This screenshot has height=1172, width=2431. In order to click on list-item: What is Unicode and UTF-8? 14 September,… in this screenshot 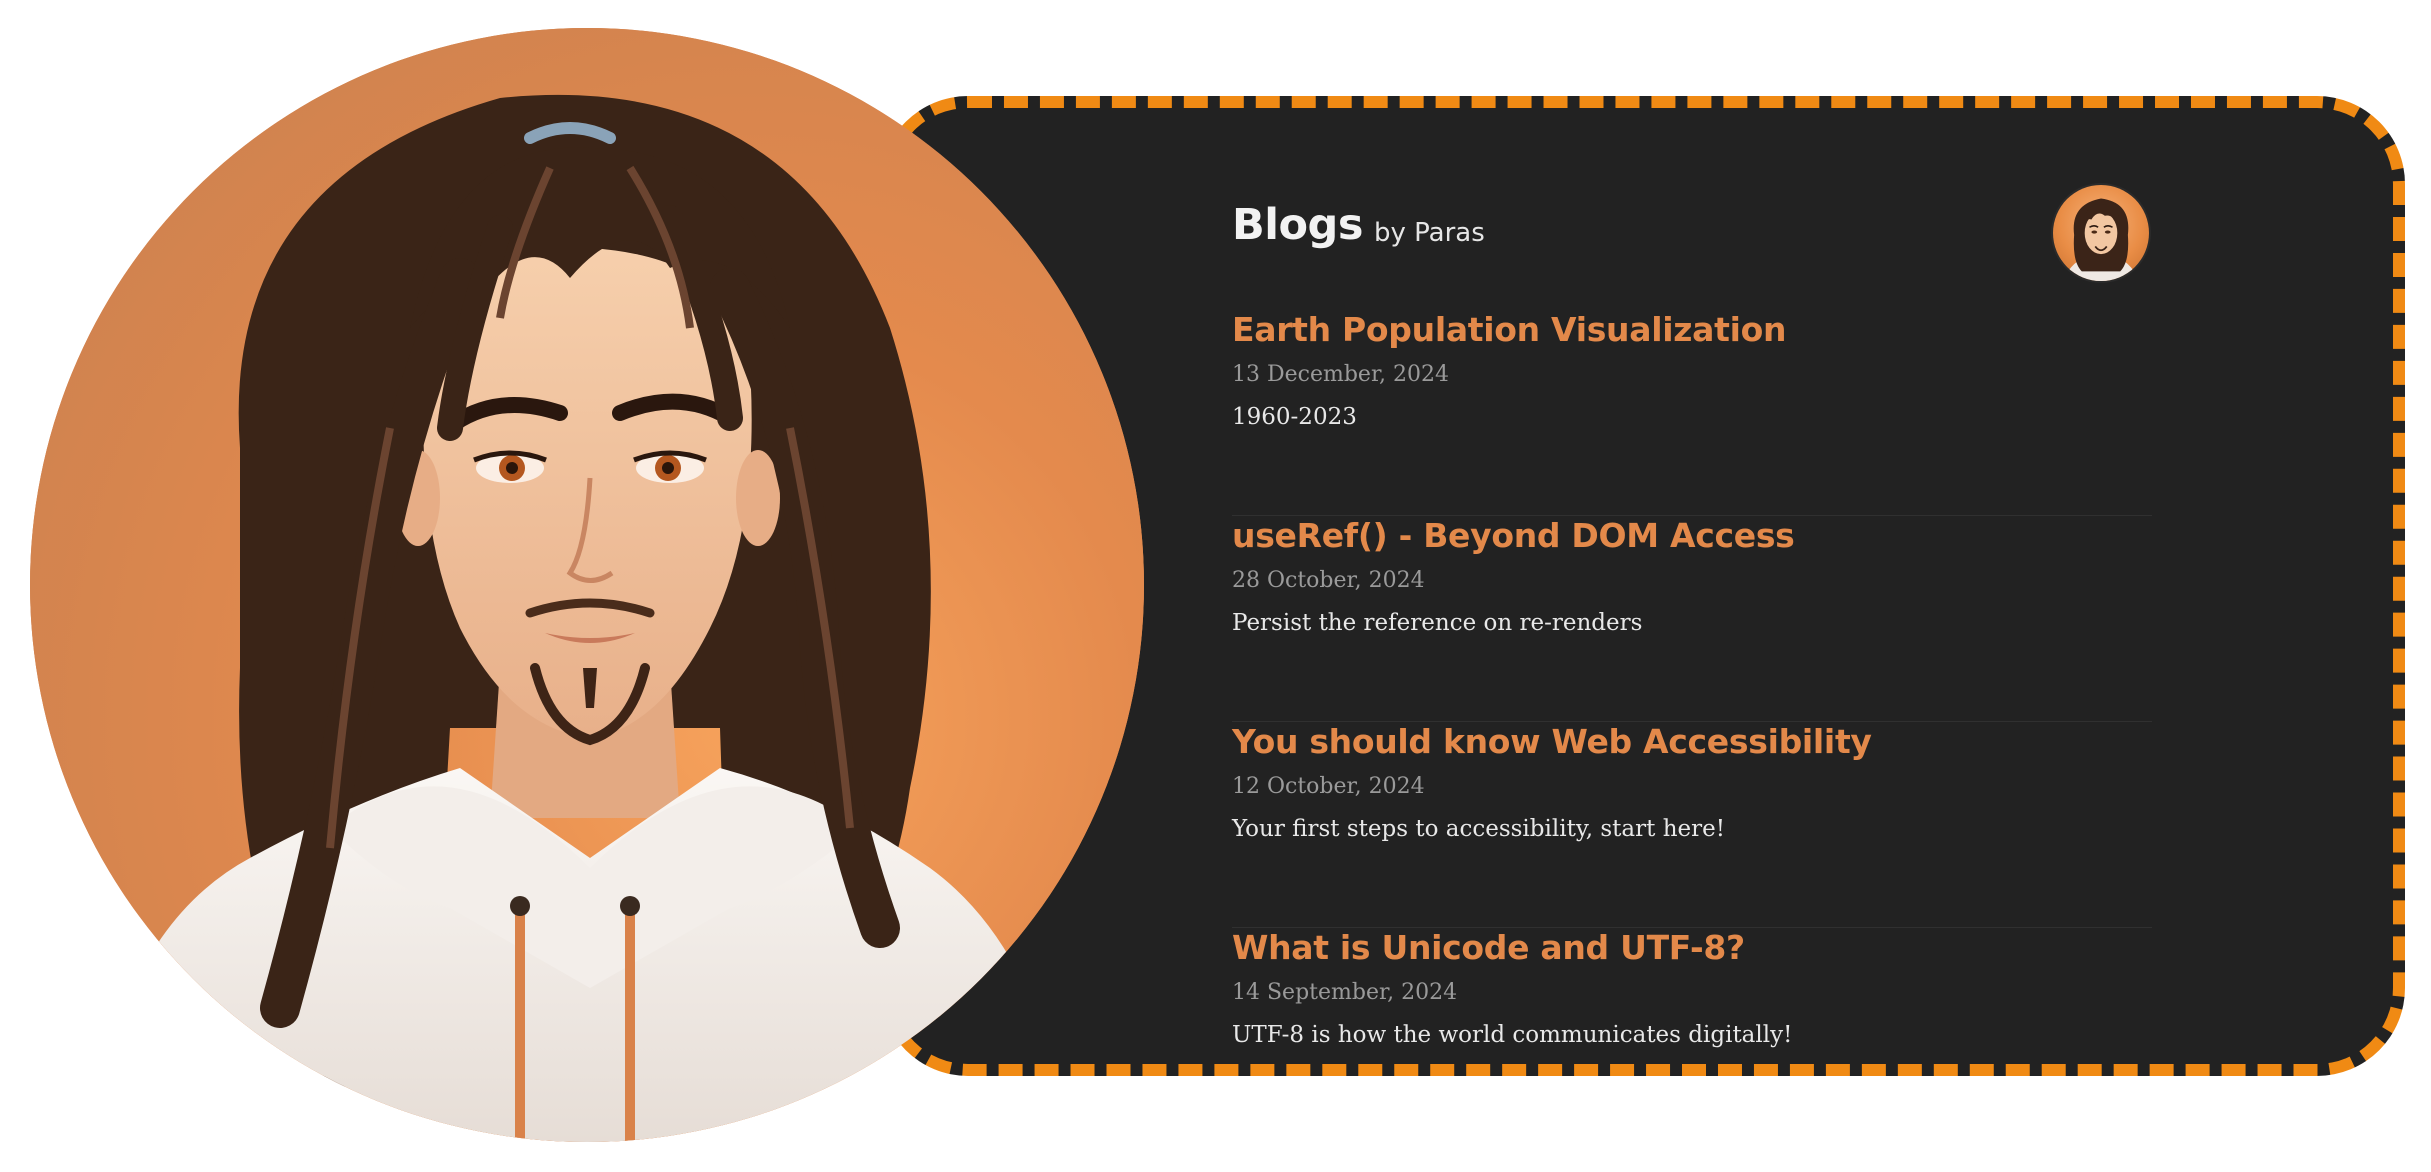, I will do `click(1692, 1031)`.